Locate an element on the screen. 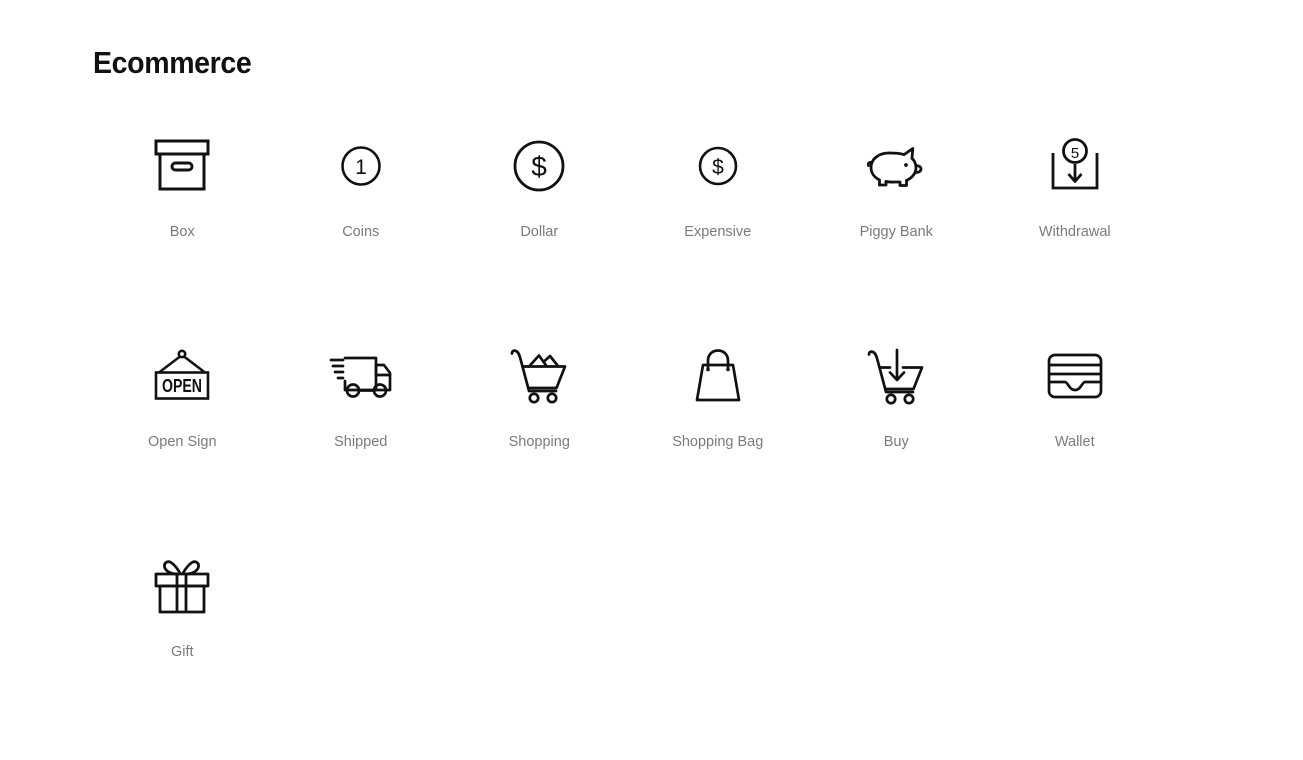 This screenshot has width=1303, height=760. icon-cell-withdrawal: 5 Withdrawal is located at coordinates (1075, 235).